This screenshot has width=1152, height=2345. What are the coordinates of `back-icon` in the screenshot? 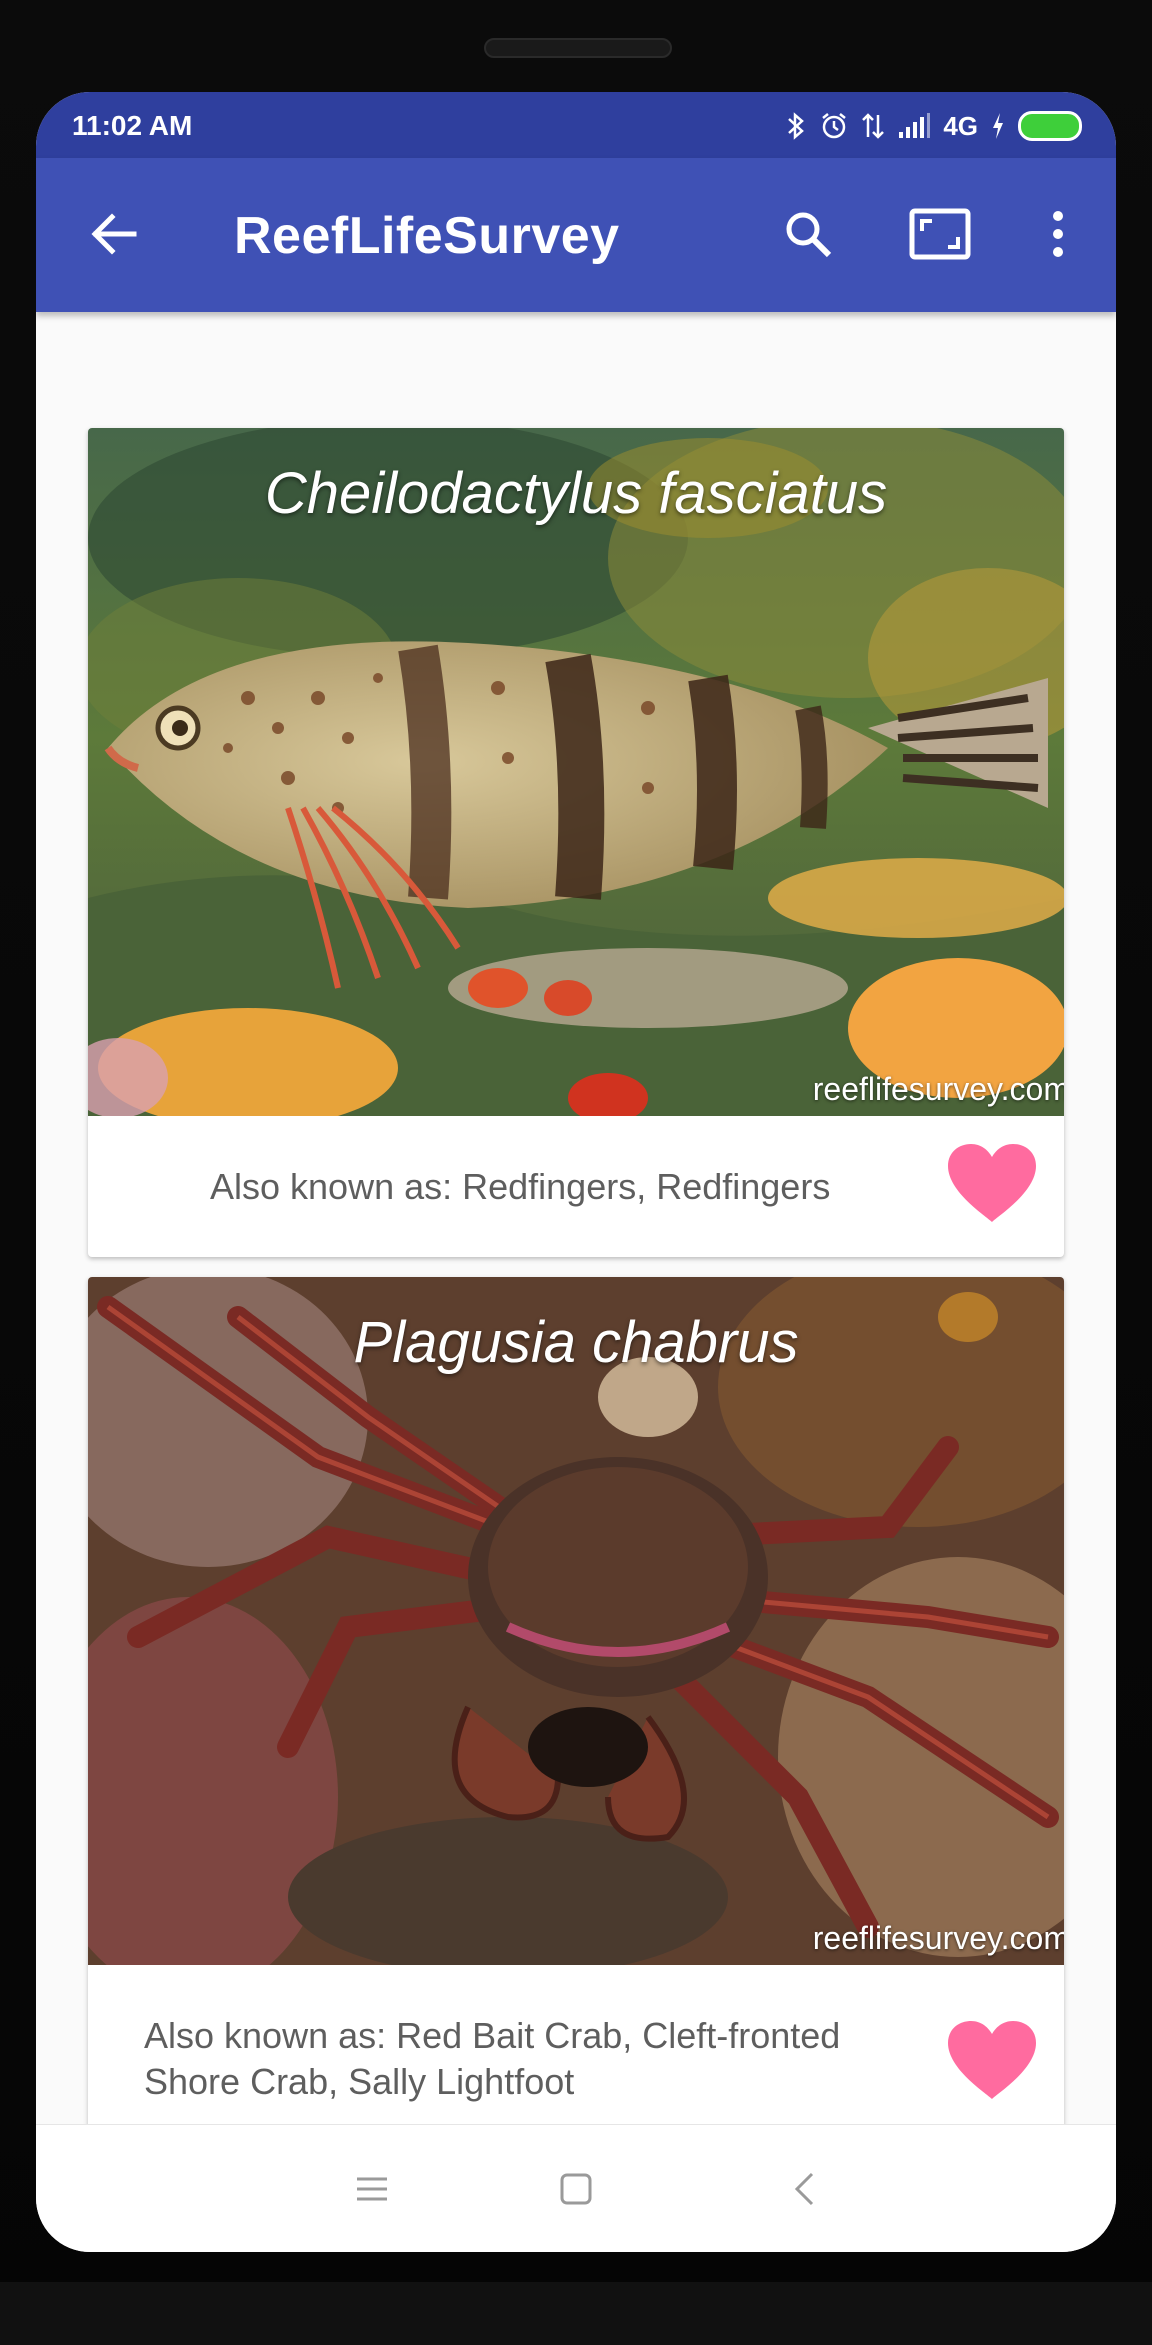 It's located at (804, 2189).